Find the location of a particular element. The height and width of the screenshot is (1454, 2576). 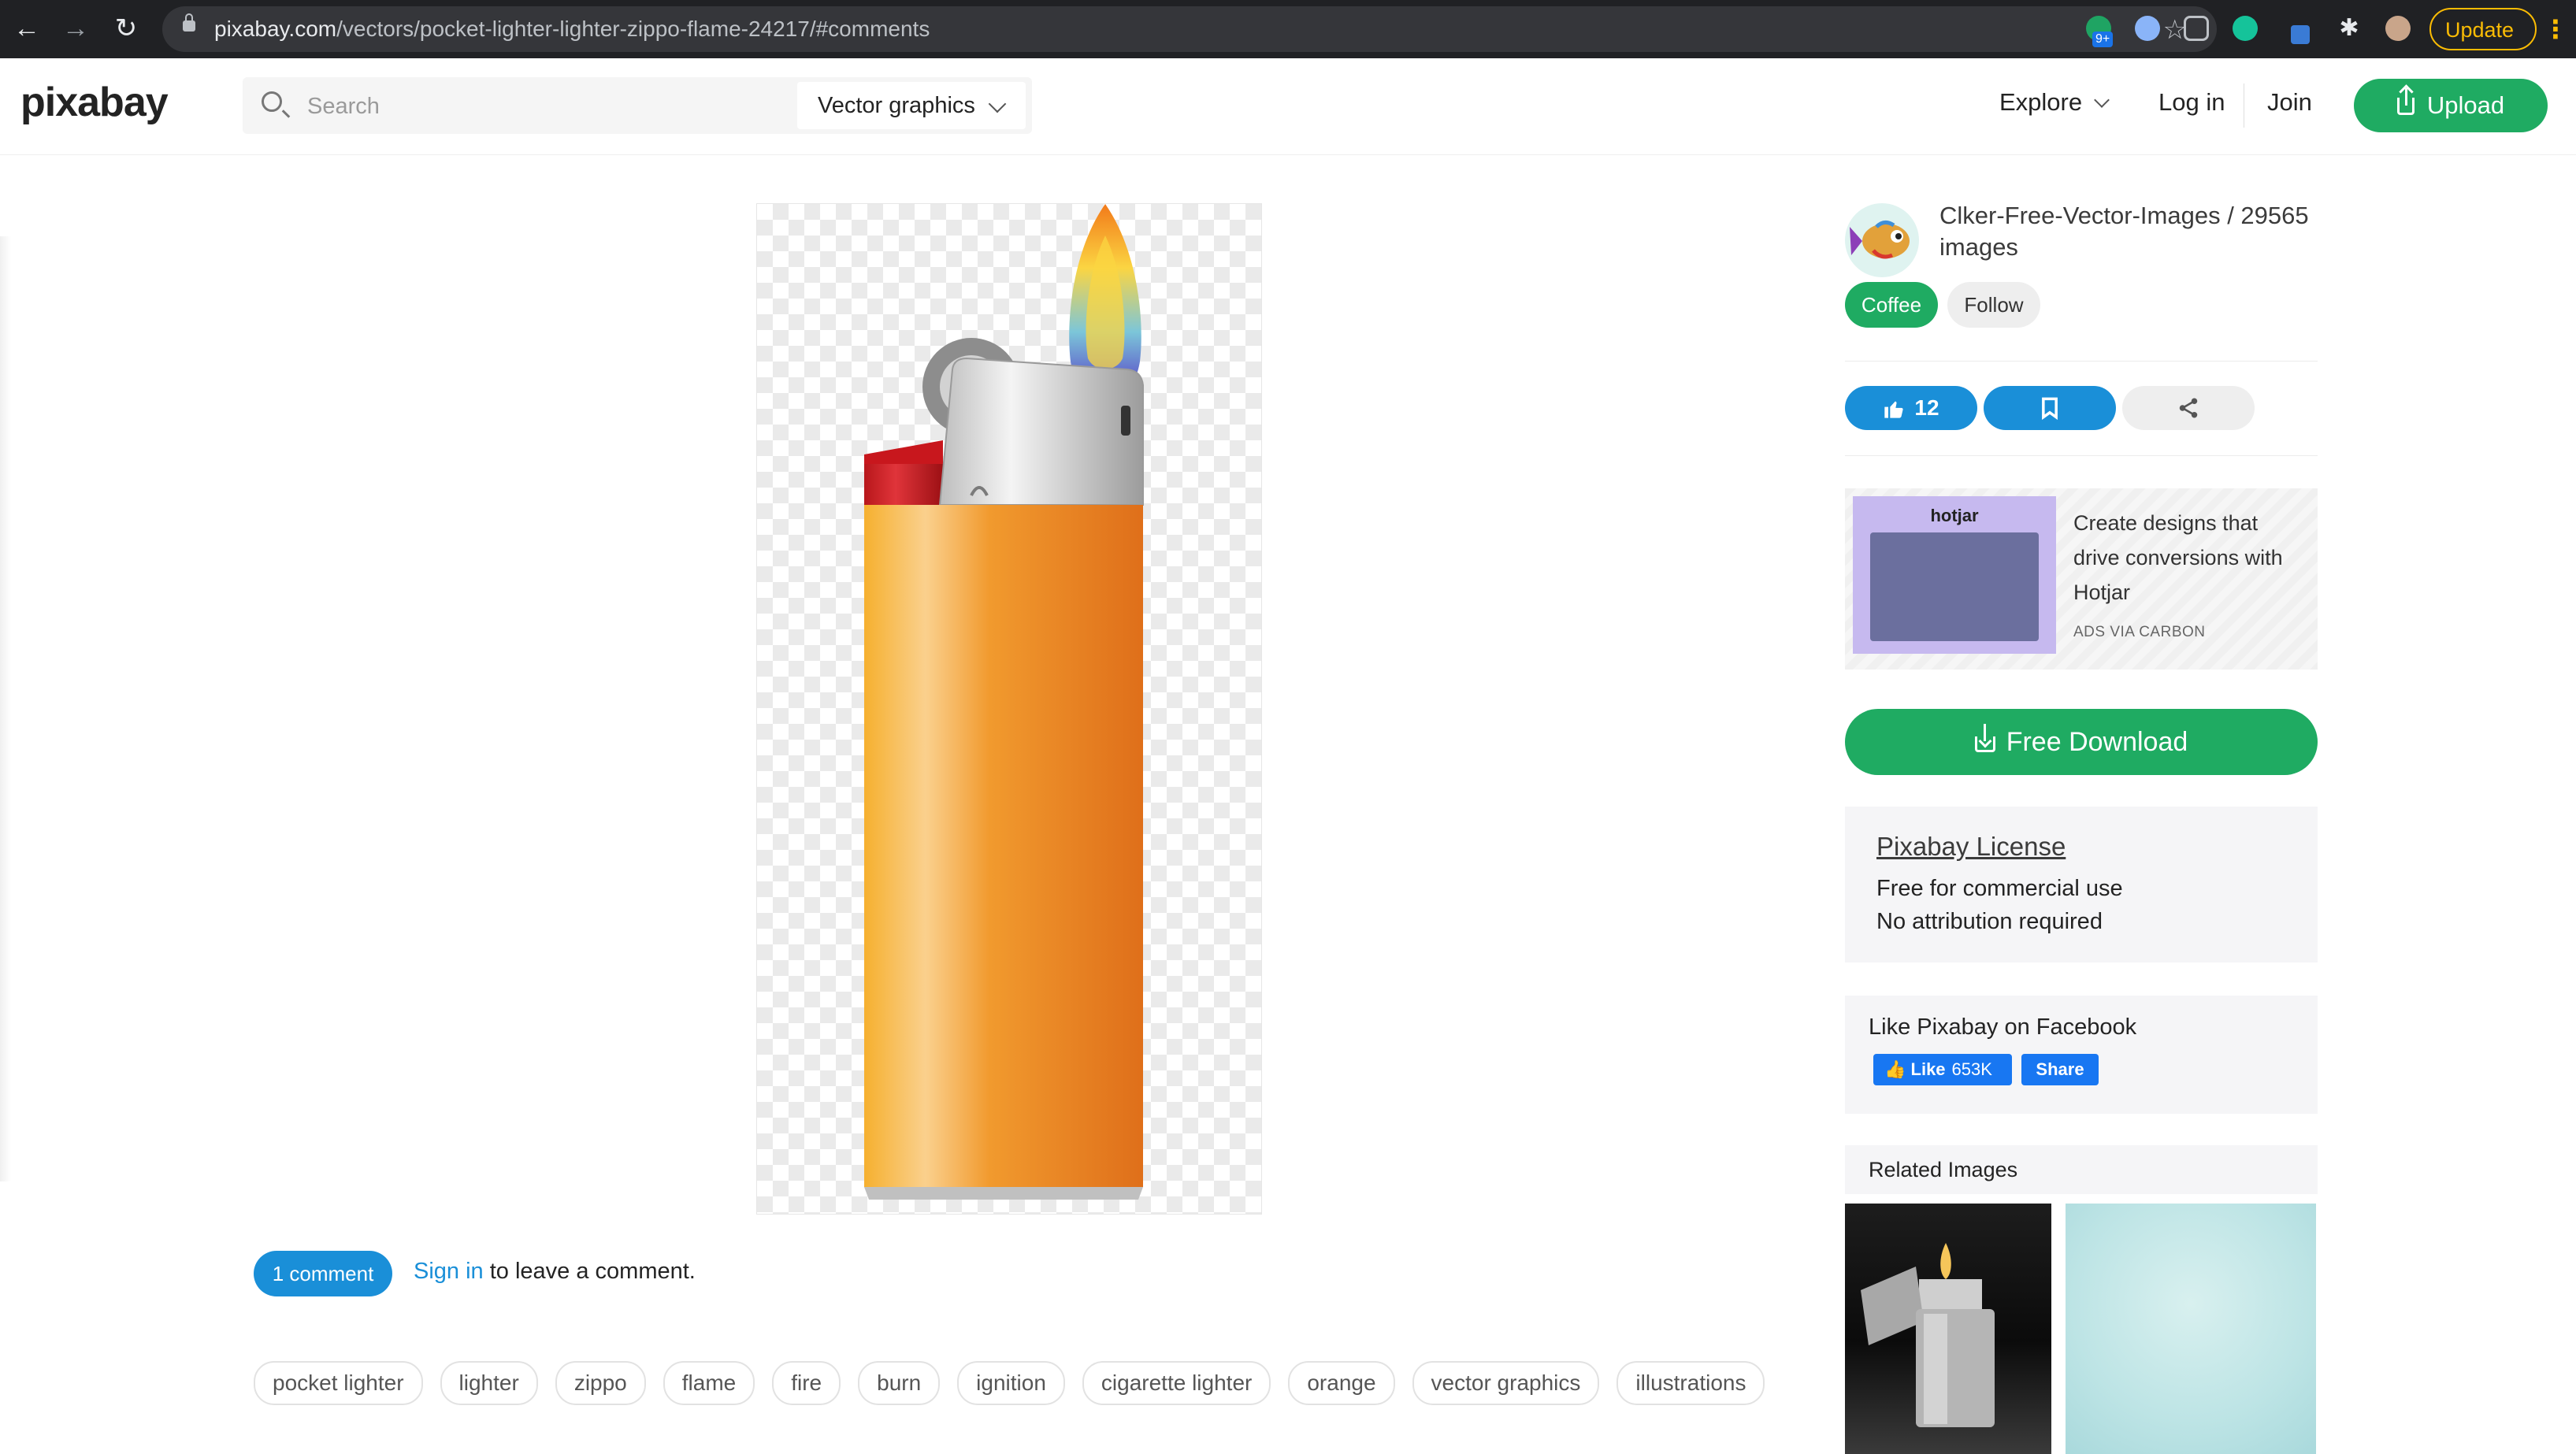

update-button: Update is located at coordinates (2483, 29).